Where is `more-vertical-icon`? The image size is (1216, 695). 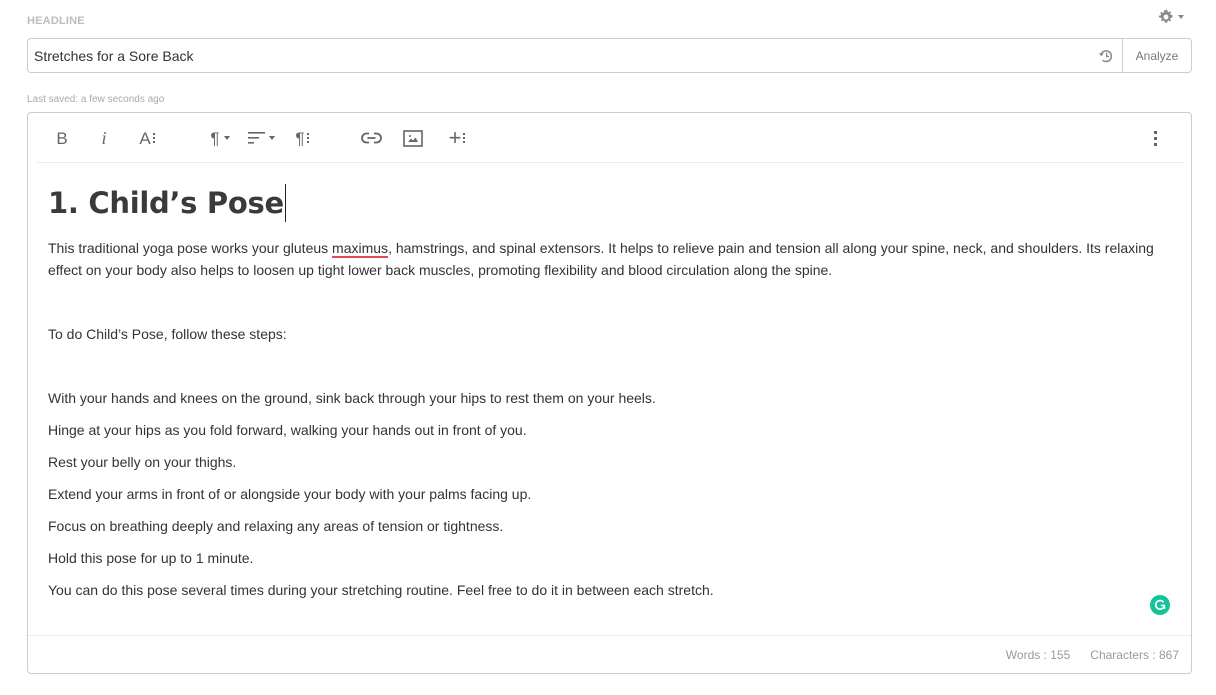 more-vertical-icon is located at coordinates (1155, 138).